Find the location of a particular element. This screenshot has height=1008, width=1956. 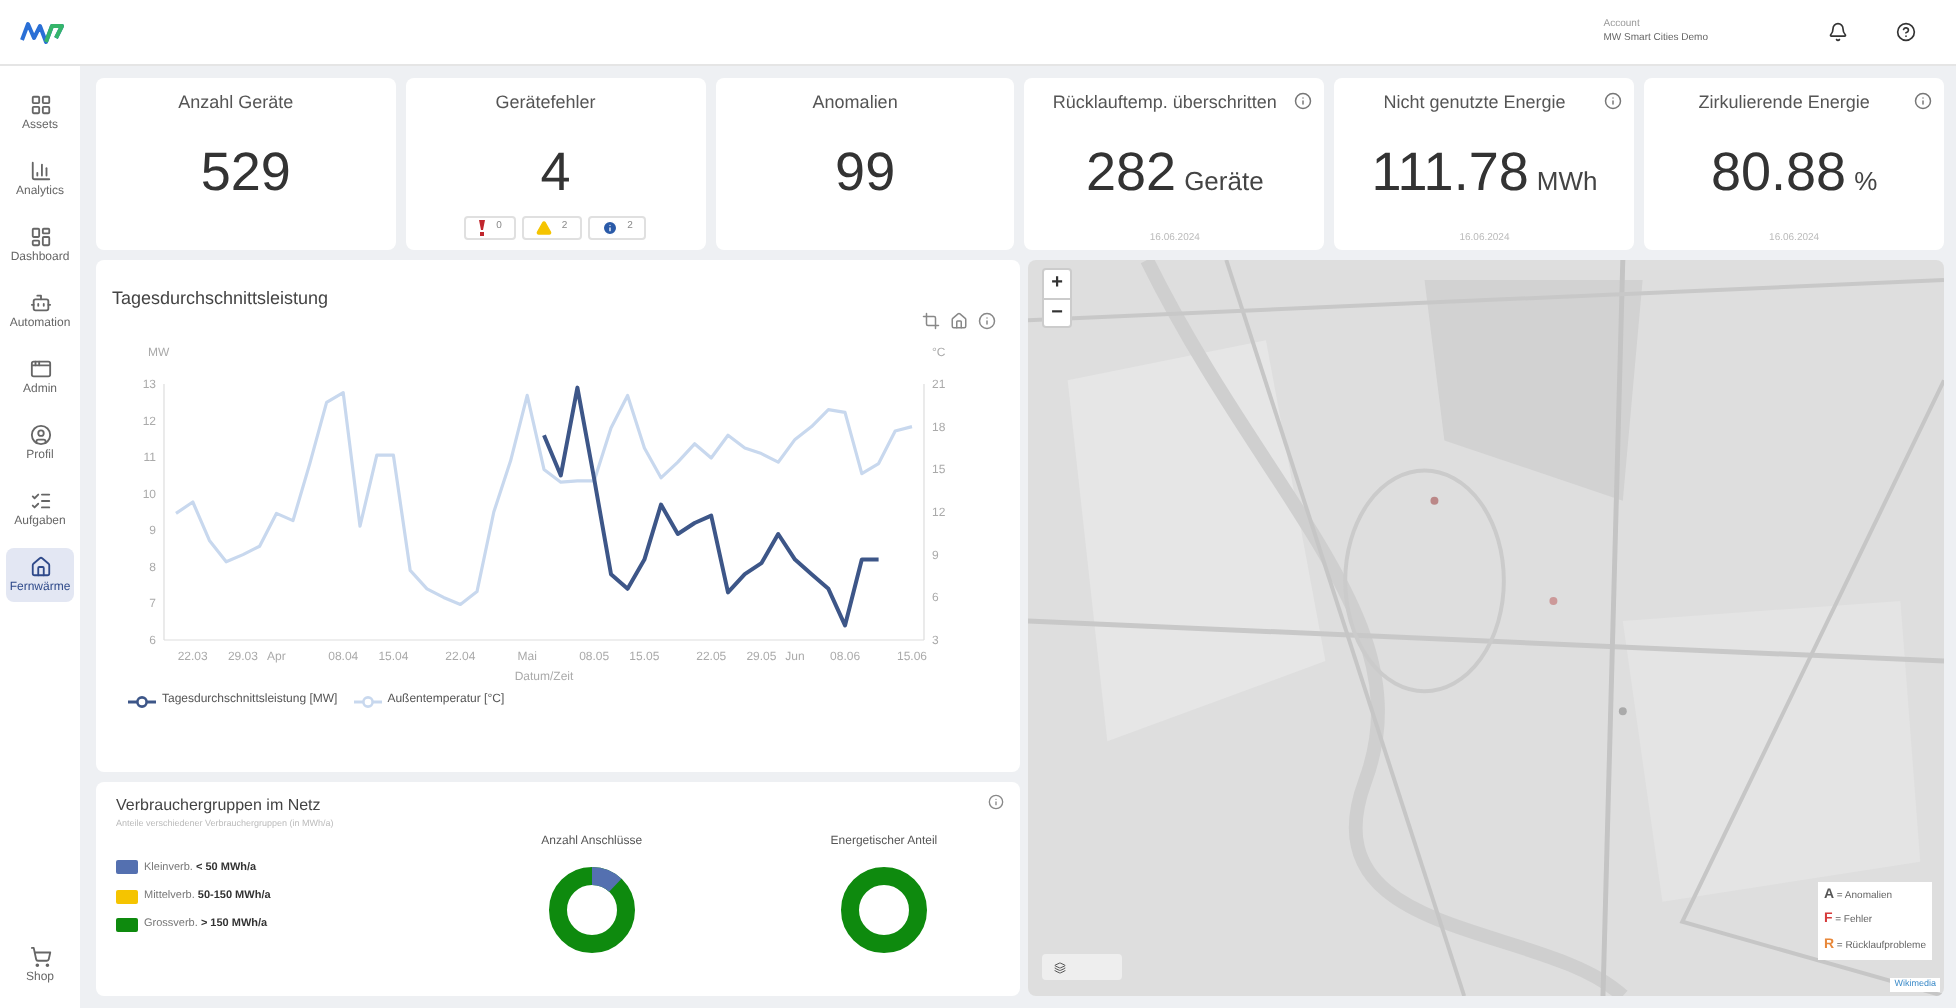

kpi-value: 282 is located at coordinates (1131, 172).